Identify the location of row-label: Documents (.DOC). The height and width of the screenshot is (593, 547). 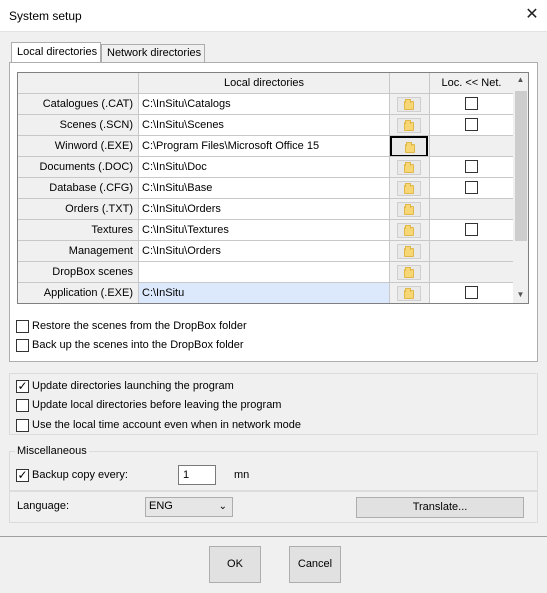
(78, 167).